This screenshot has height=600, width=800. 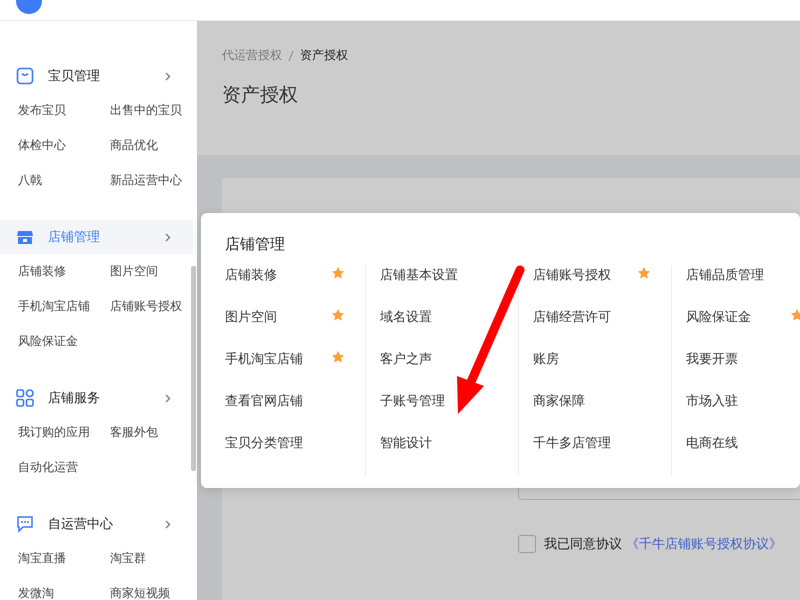 What do you see at coordinates (25, 76) in the screenshot?
I see `bag-icon` at bounding box center [25, 76].